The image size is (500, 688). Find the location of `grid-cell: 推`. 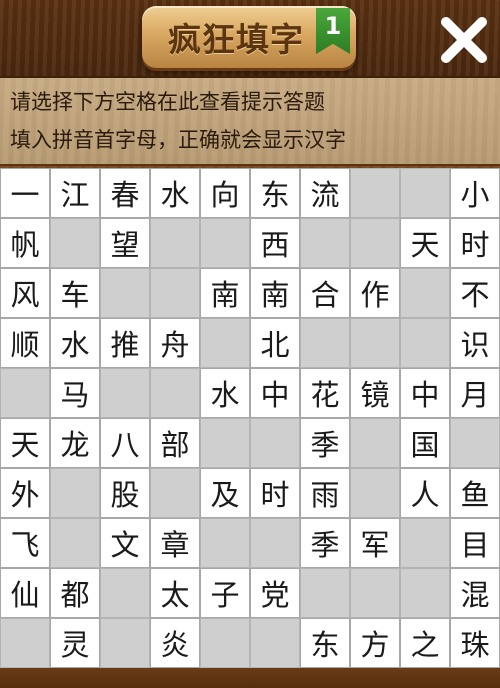

grid-cell: 推 is located at coordinates (125, 343).